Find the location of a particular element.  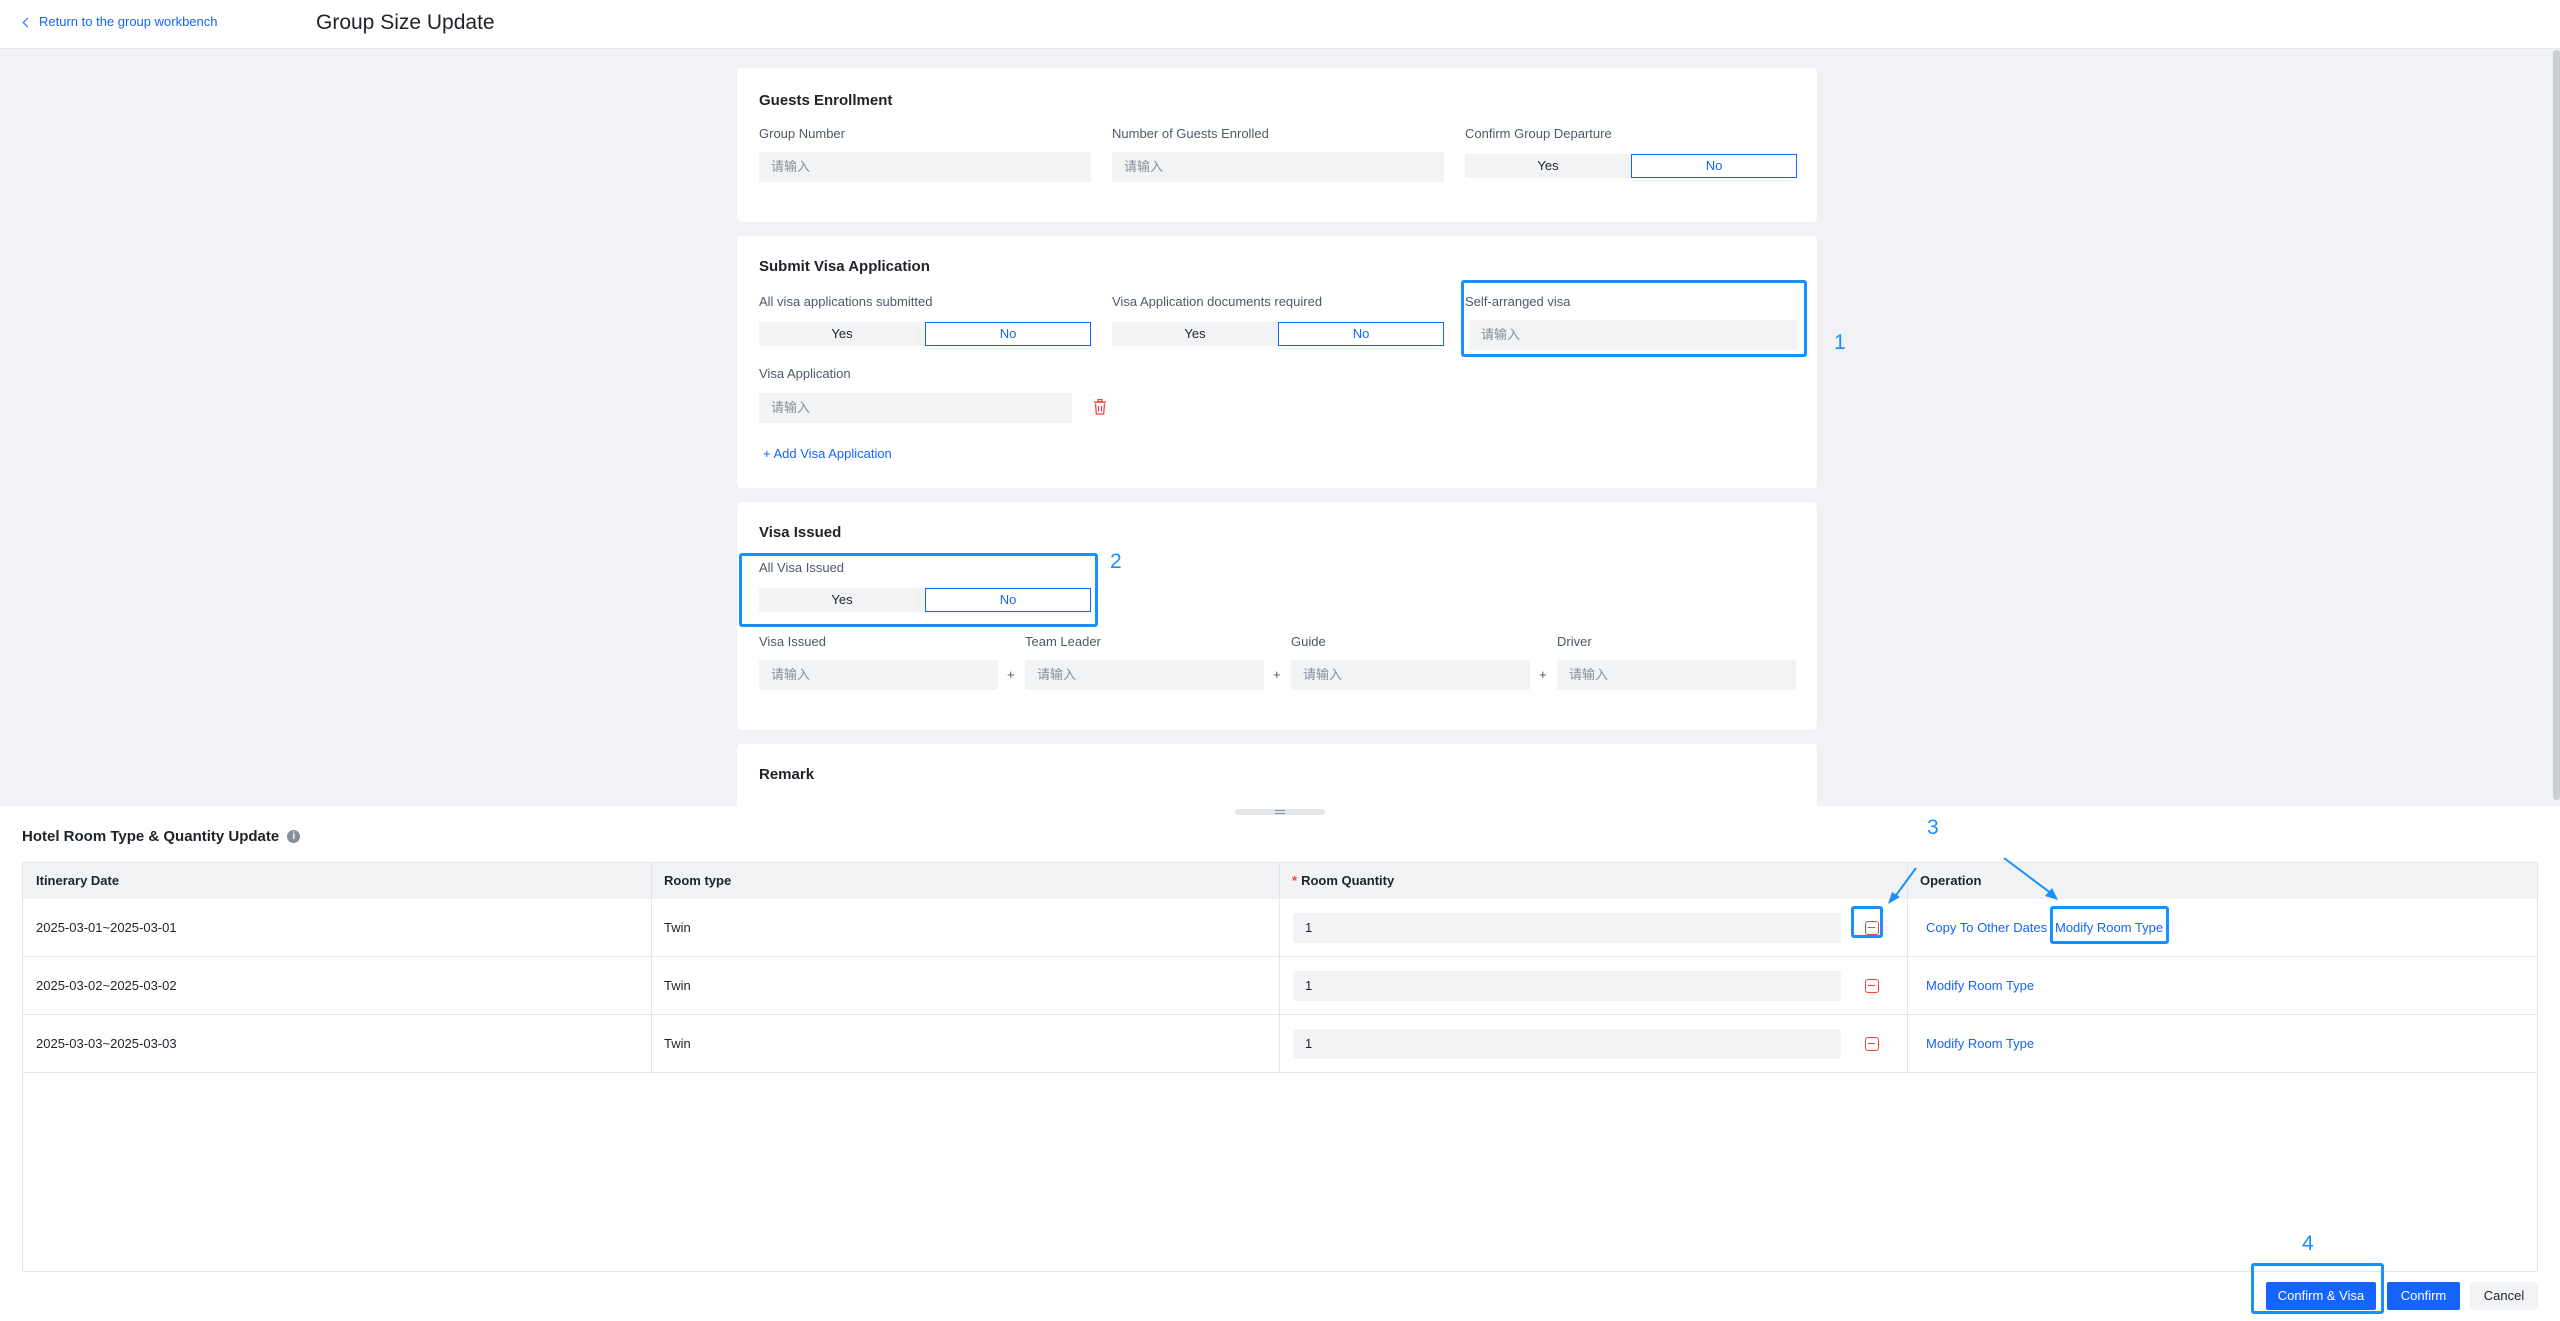

team-leader-label: Team Leader is located at coordinates (1063, 641).